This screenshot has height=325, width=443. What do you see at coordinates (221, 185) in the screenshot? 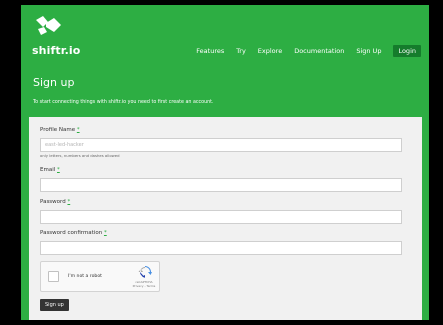
I see `email-field` at bounding box center [221, 185].